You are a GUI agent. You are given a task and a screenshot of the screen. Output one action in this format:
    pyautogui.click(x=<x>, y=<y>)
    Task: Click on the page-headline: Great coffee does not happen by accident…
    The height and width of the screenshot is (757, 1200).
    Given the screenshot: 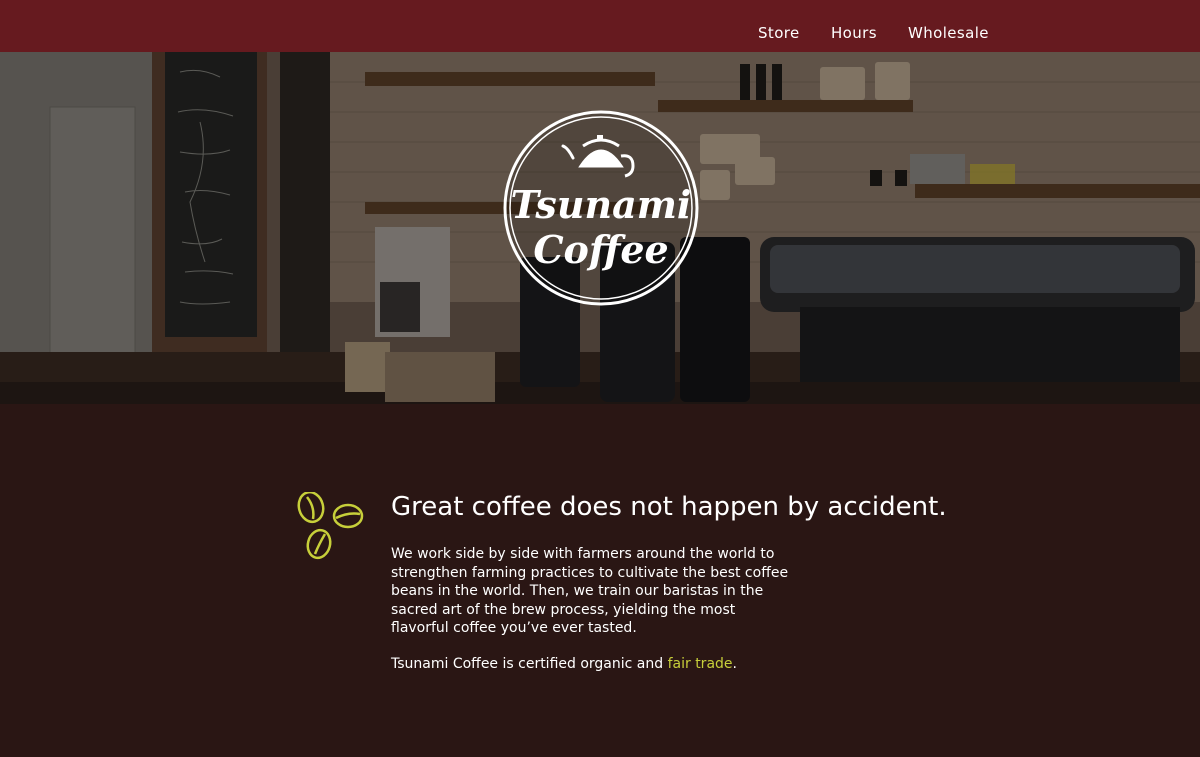 What is the action you would take?
    pyautogui.click(x=669, y=507)
    